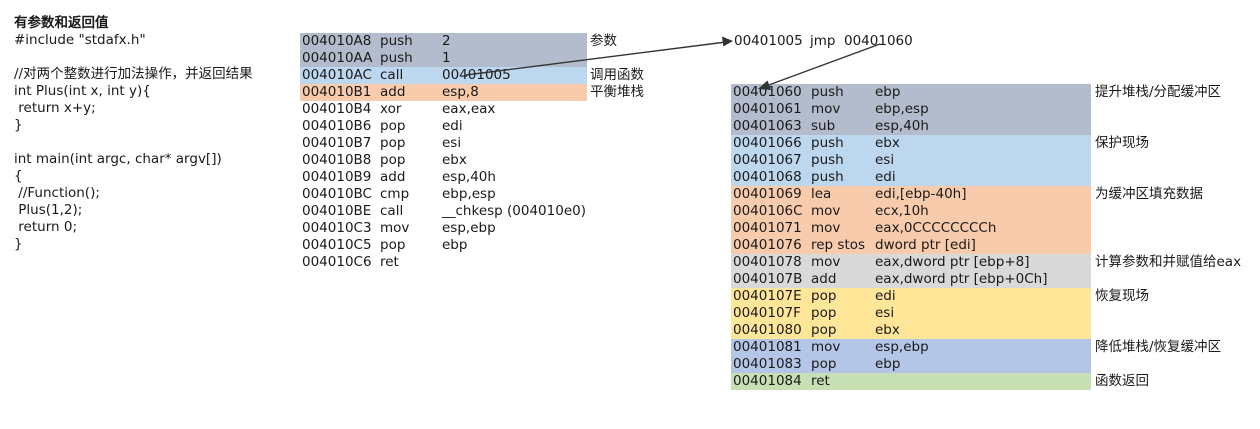  I want to click on jmp-to-function-arrow, so click(823, 65).